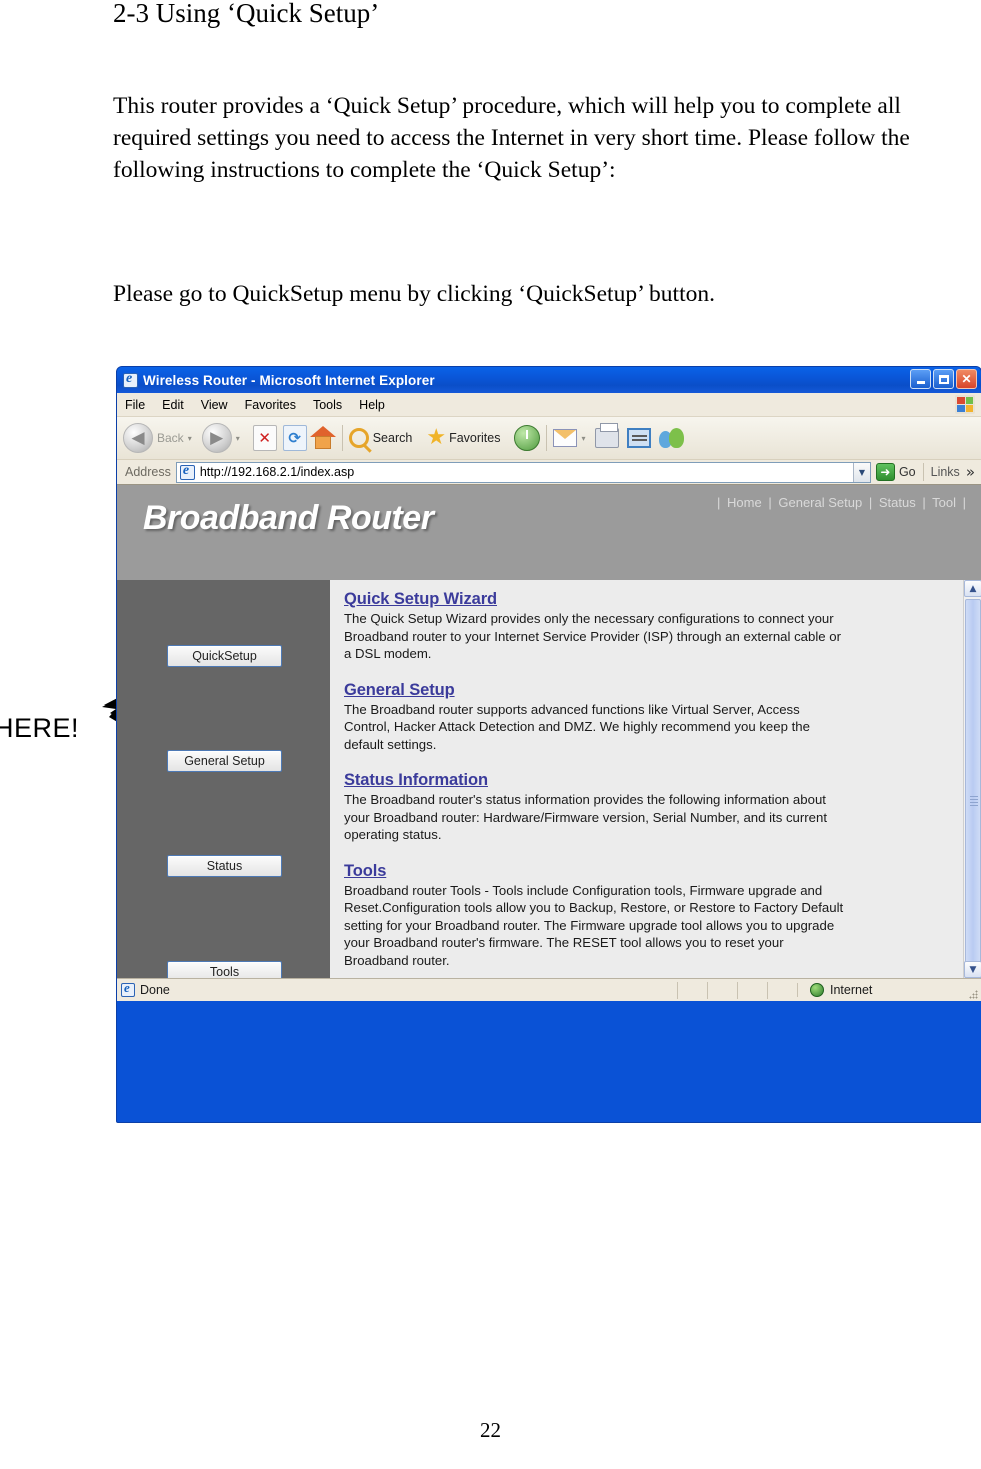  What do you see at coordinates (907, 472) in the screenshot?
I see `go-label: Go` at bounding box center [907, 472].